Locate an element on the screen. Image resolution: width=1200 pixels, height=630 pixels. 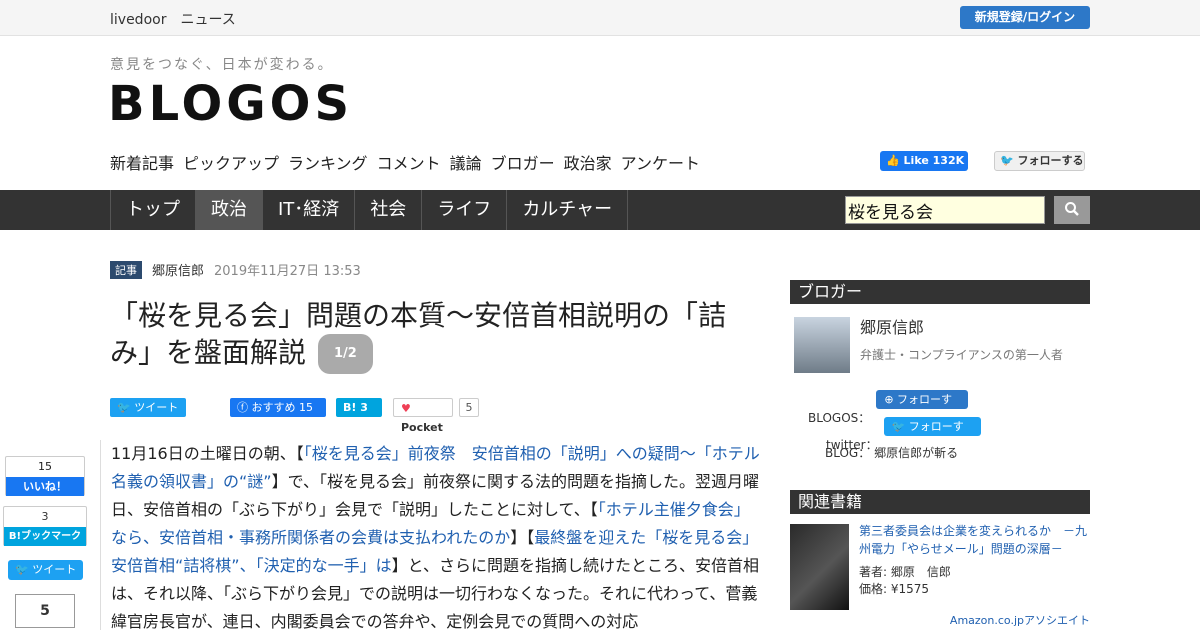
facebook-recommend-button: ⓕ おすすめ 15 is located at coordinates (278, 407).